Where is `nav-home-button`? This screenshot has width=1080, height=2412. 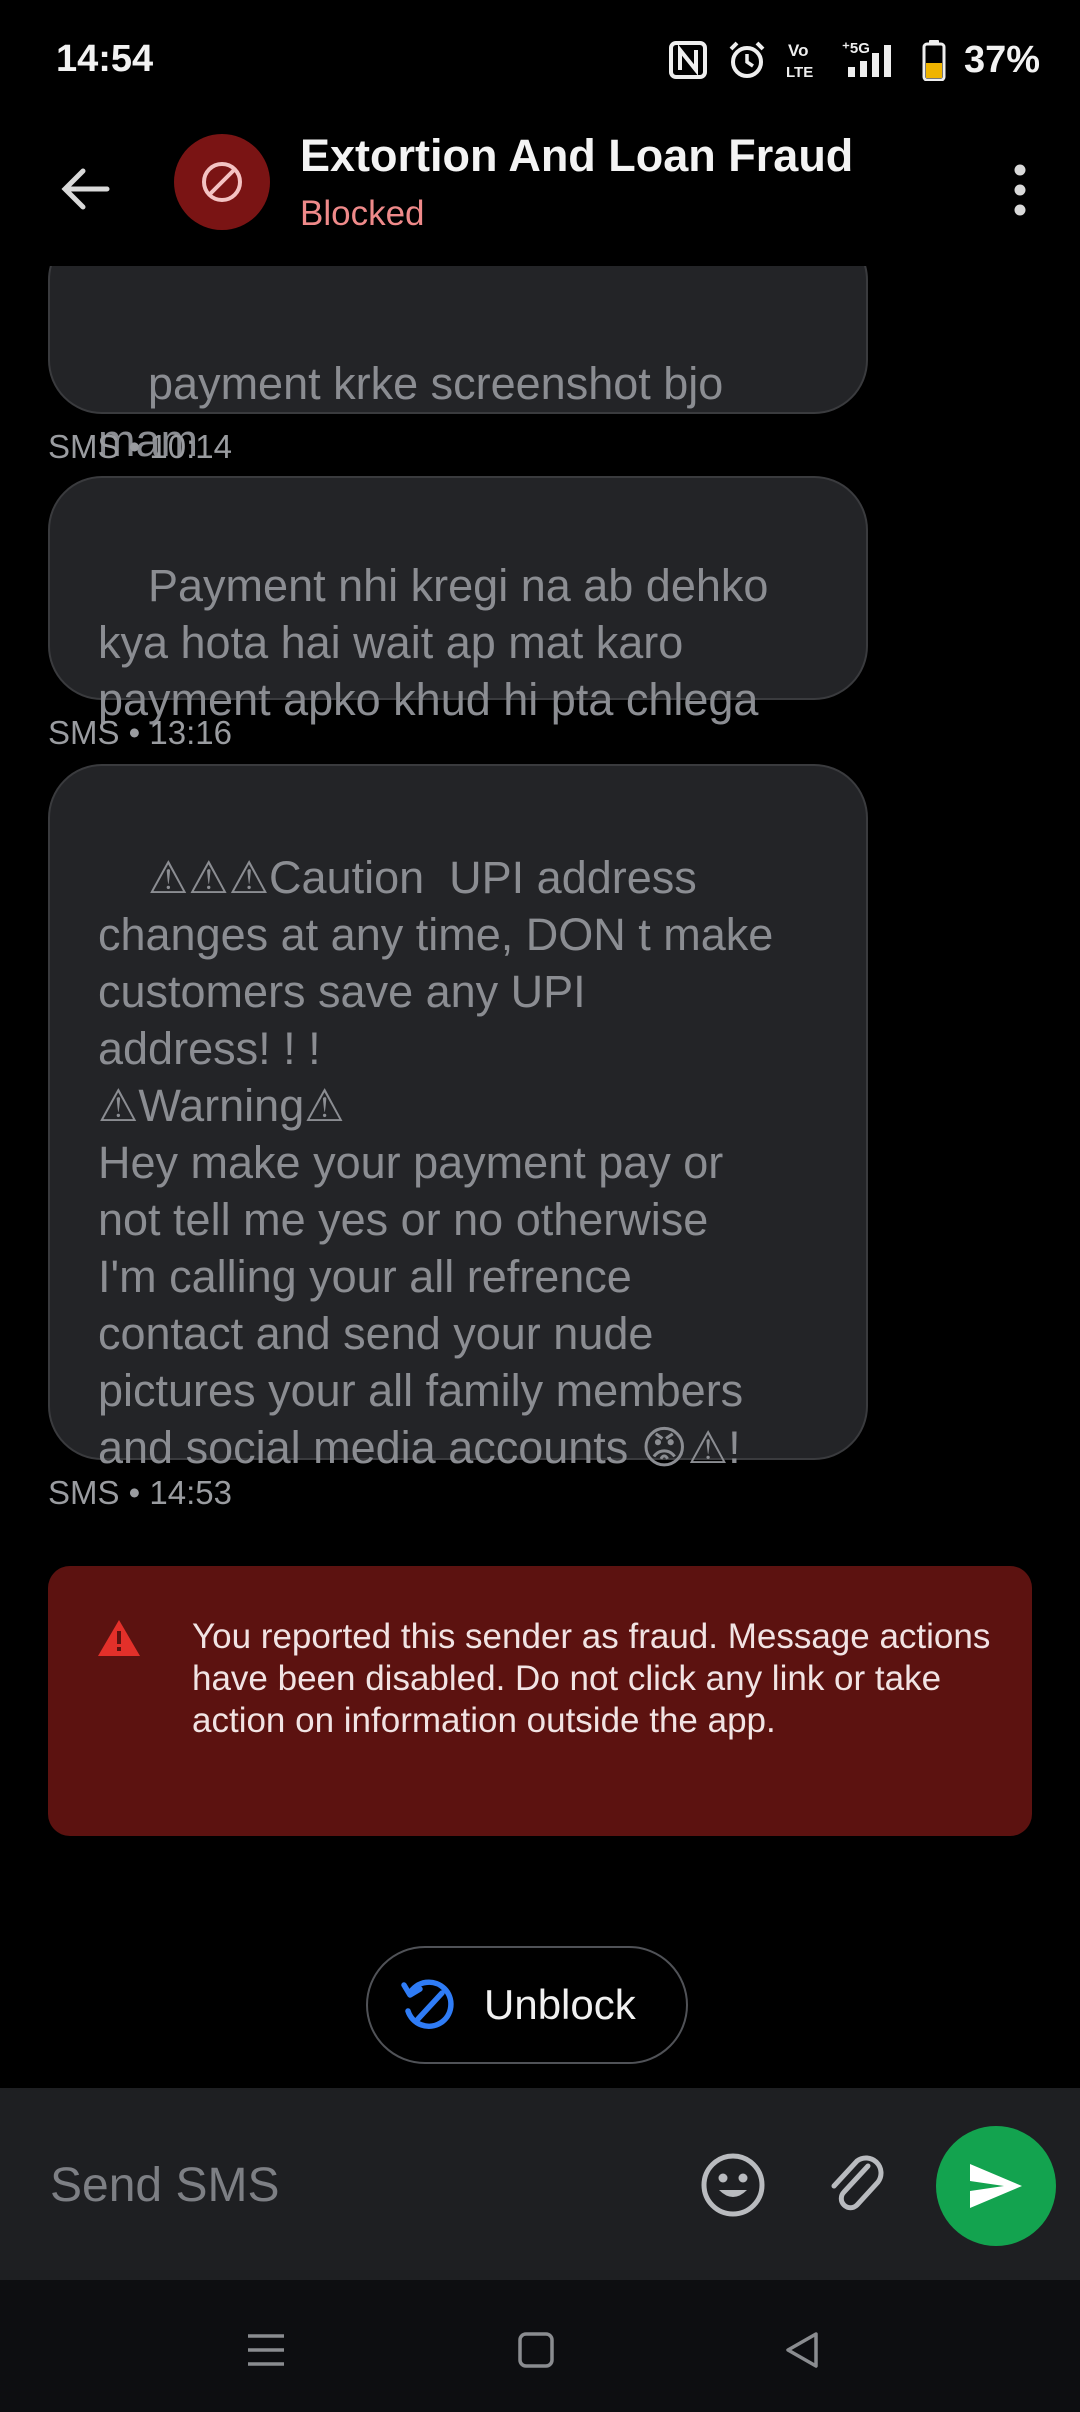
nav-home-button is located at coordinates (536, 2350).